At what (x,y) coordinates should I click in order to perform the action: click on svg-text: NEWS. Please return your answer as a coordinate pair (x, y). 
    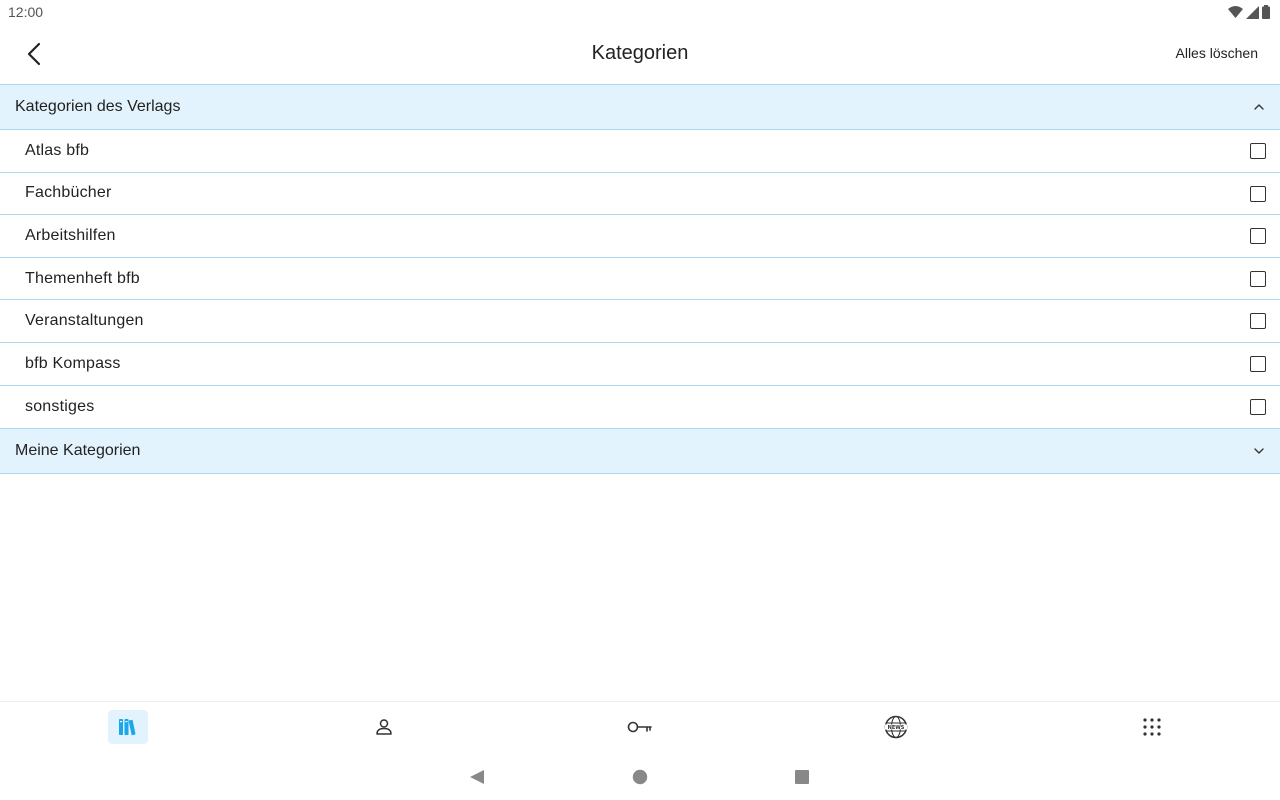
    Looking at the image, I should click on (896, 728).